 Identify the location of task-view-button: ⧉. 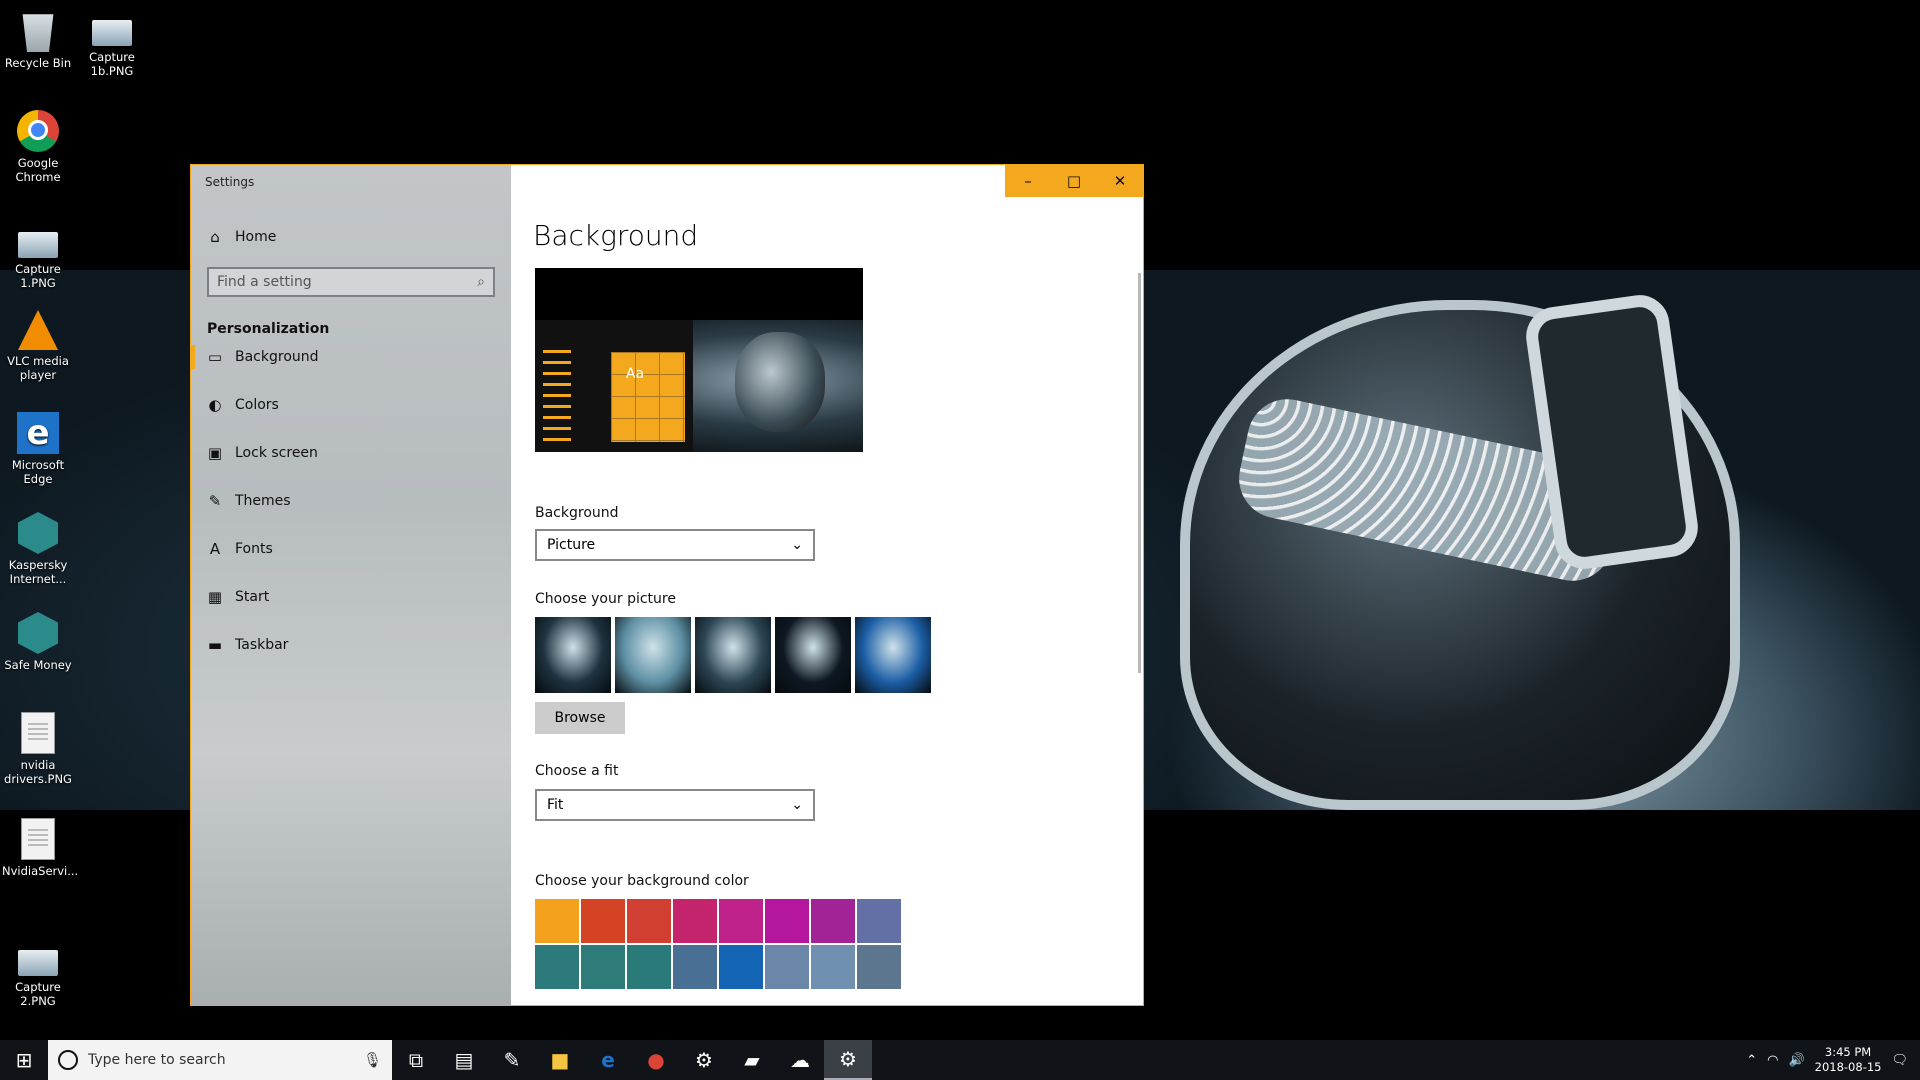
(416, 1060).